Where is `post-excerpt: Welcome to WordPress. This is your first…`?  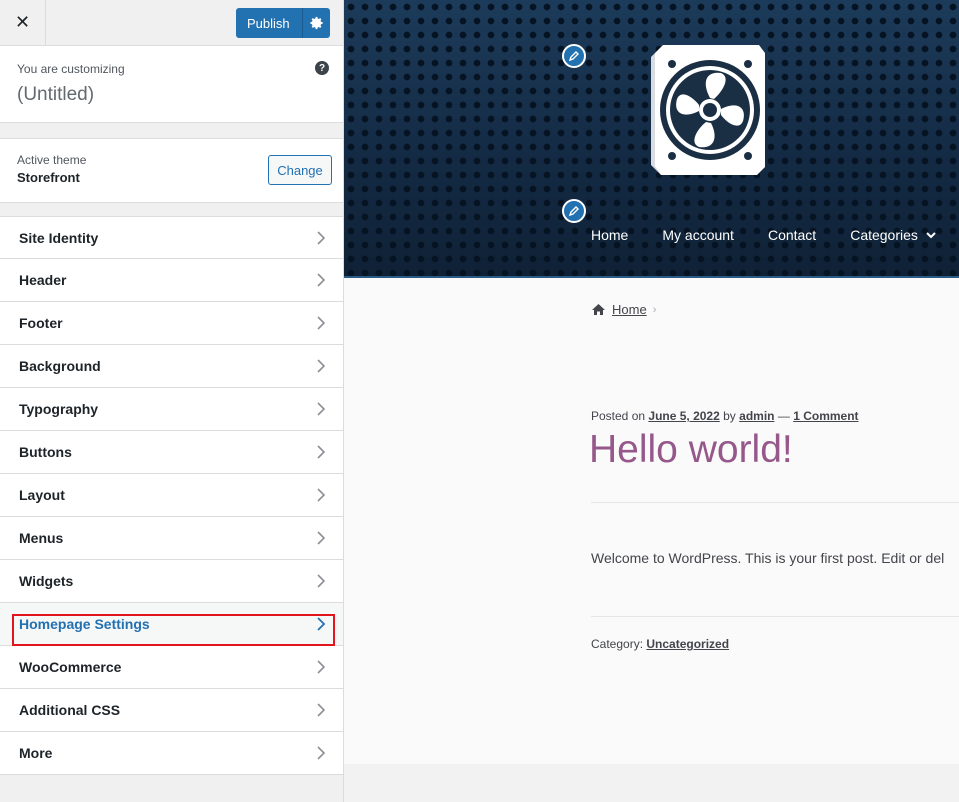
post-excerpt: Welcome to WordPress. This is your first… is located at coordinates (768, 558).